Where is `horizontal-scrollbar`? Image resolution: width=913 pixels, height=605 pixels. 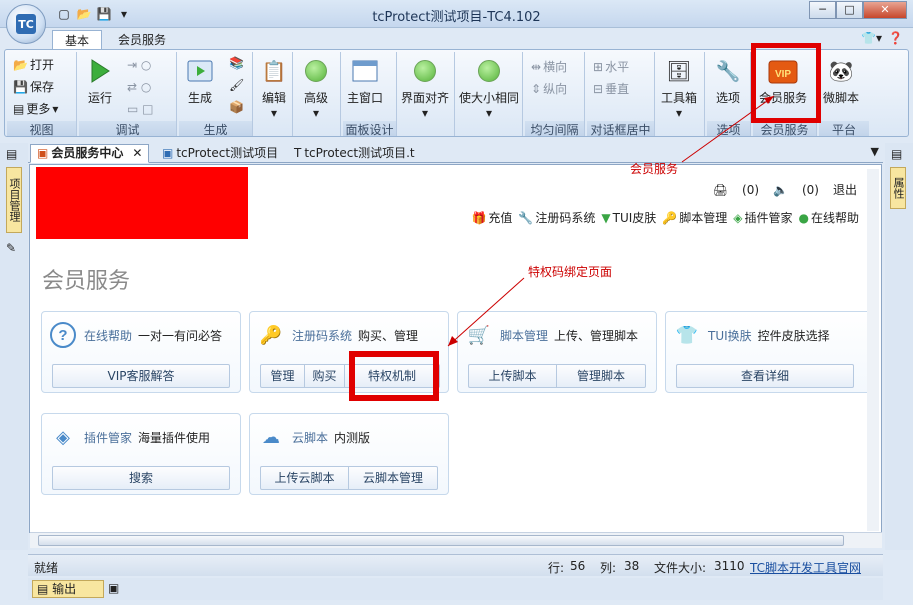 horizontal-scrollbar is located at coordinates (456, 540).